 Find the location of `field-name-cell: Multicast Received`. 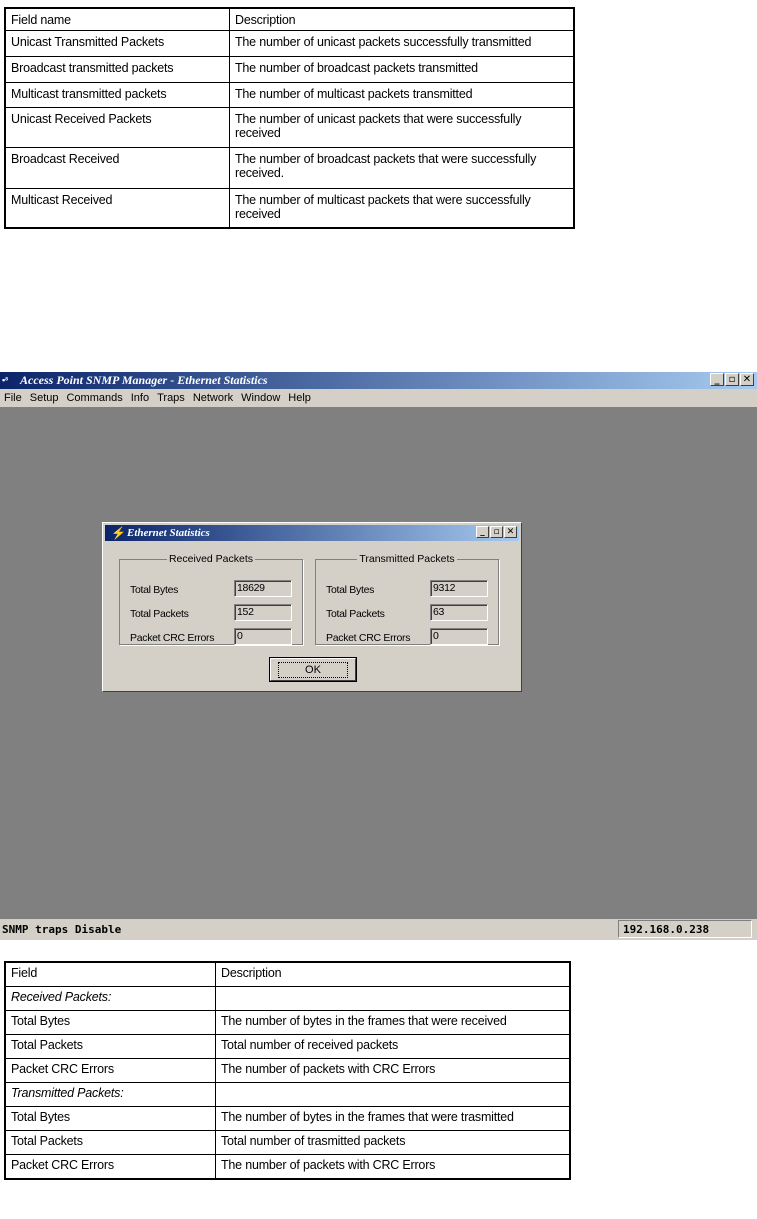

field-name-cell: Multicast Received is located at coordinates (117, 208).